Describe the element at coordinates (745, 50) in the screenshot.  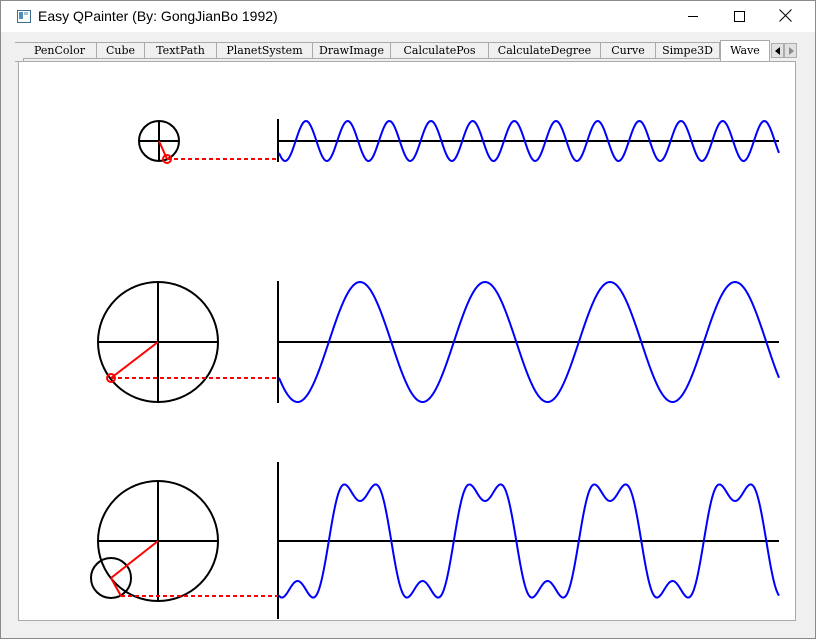
I see `tab-wave: Wave` at that location.